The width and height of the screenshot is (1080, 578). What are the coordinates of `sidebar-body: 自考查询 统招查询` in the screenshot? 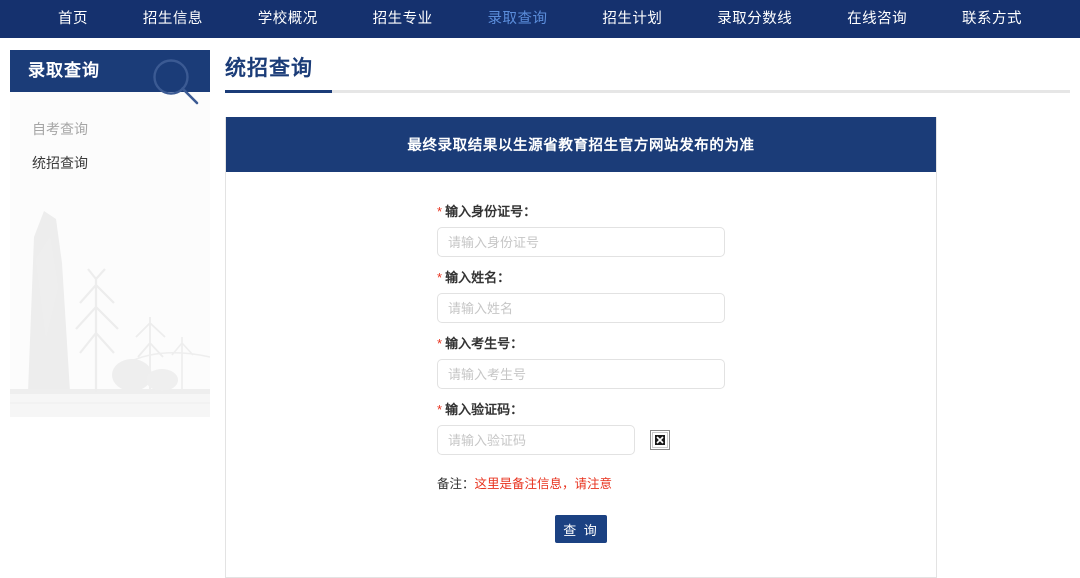 It's located at (110, 254).